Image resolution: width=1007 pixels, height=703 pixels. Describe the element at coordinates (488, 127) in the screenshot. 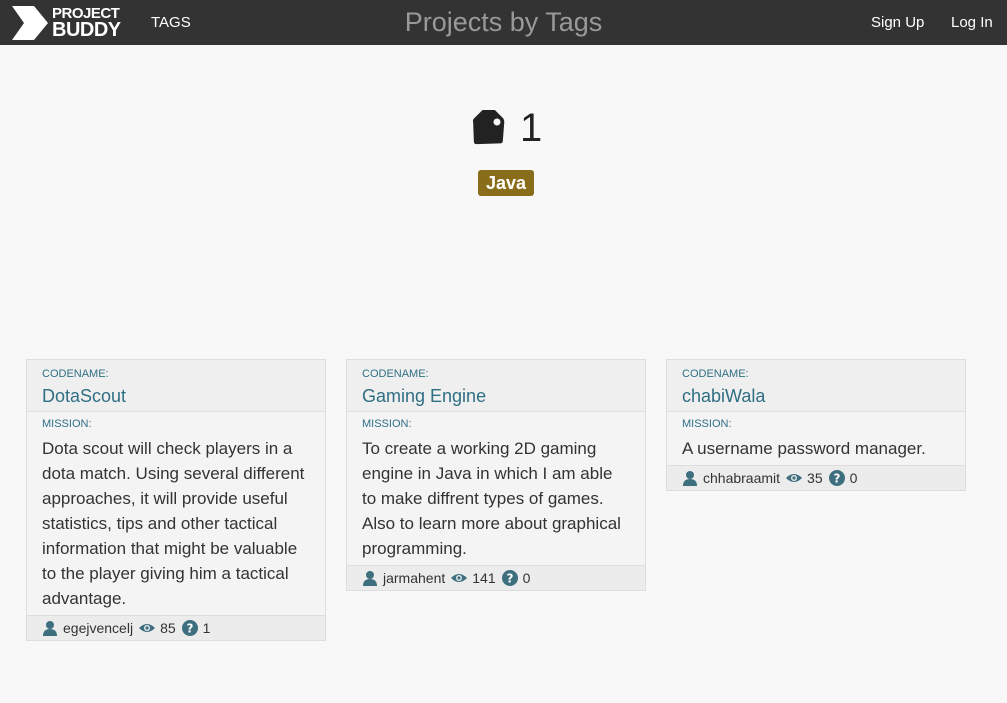

I see `tag-icon` at that location.